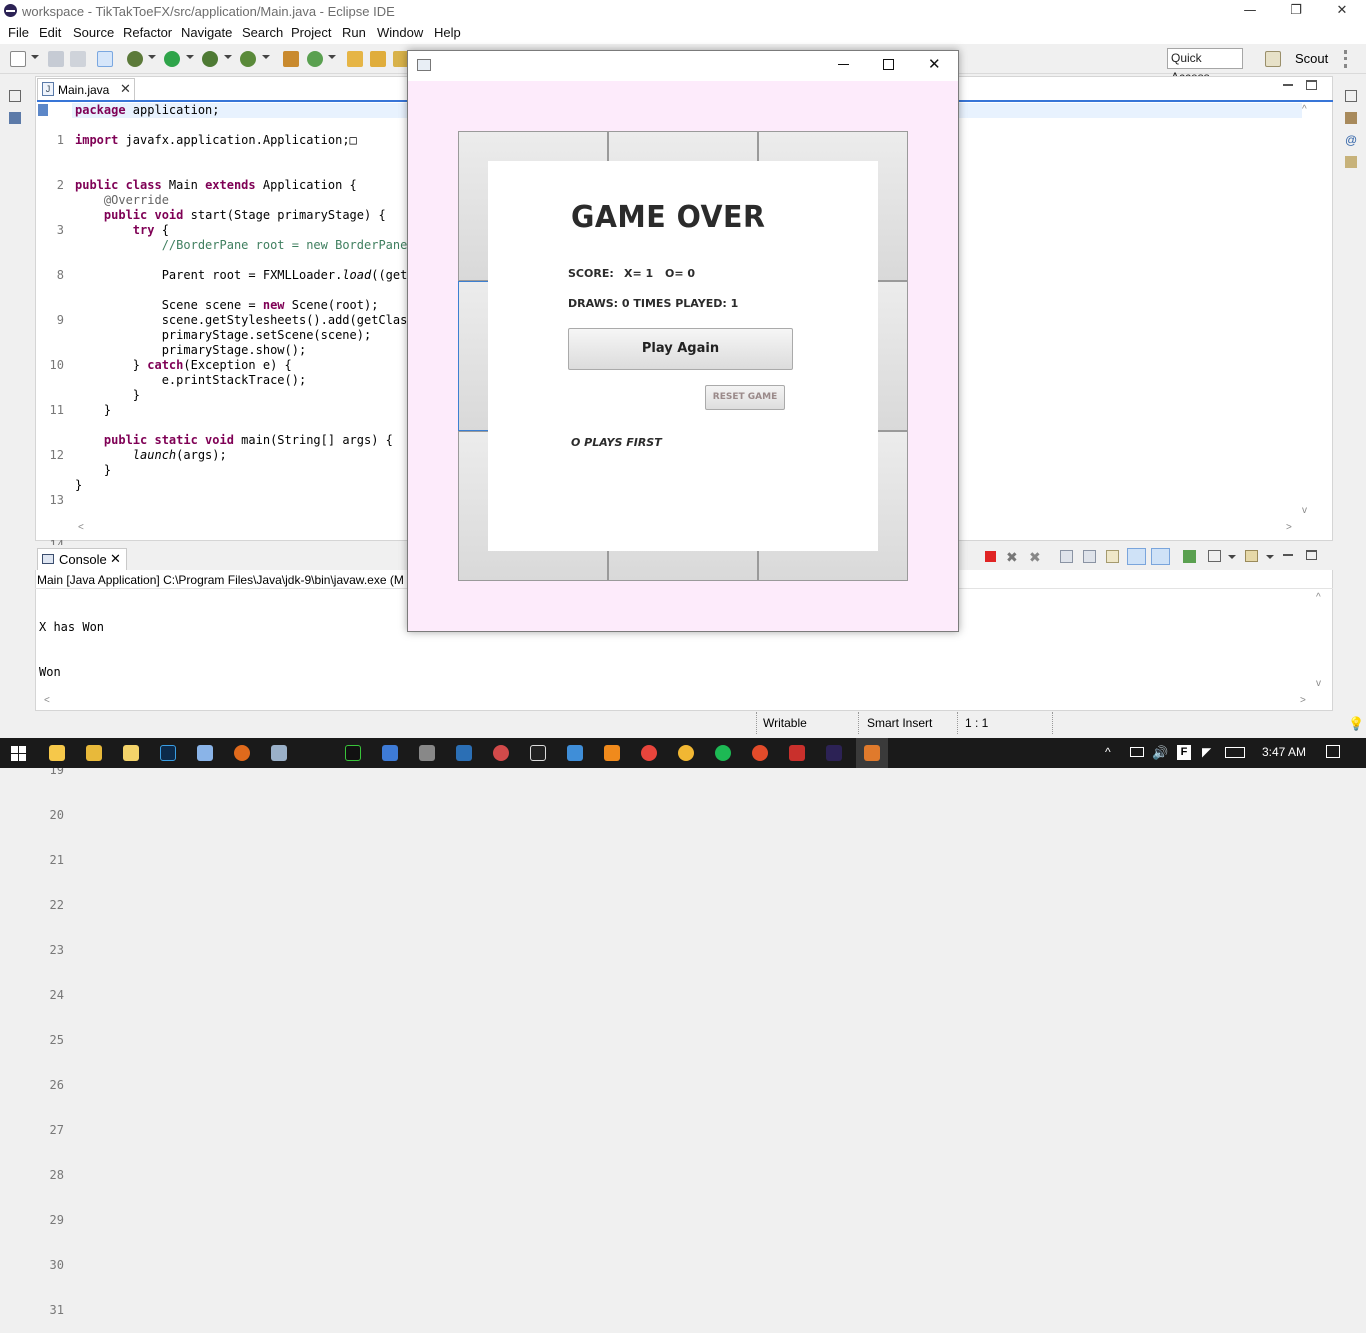 The width and height of the screenshot is (1366, 1333). Describe the element at coordinates (190, 57) in the screenshot. I see `run-dropdown-icon` at that location.